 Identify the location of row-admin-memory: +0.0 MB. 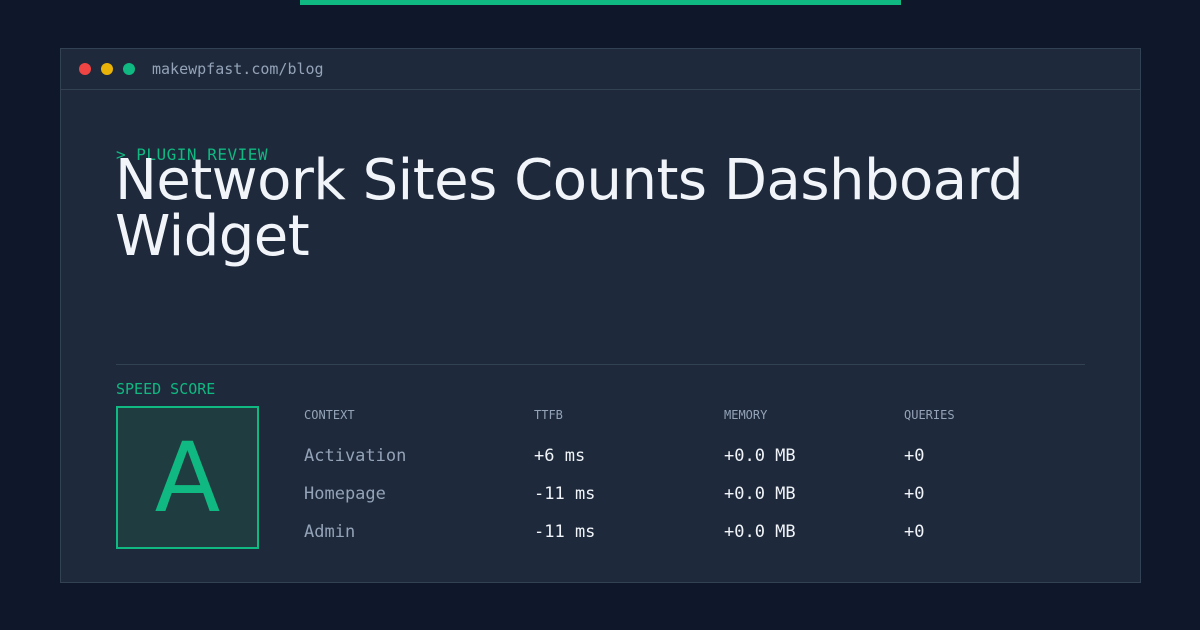
(760, 532).